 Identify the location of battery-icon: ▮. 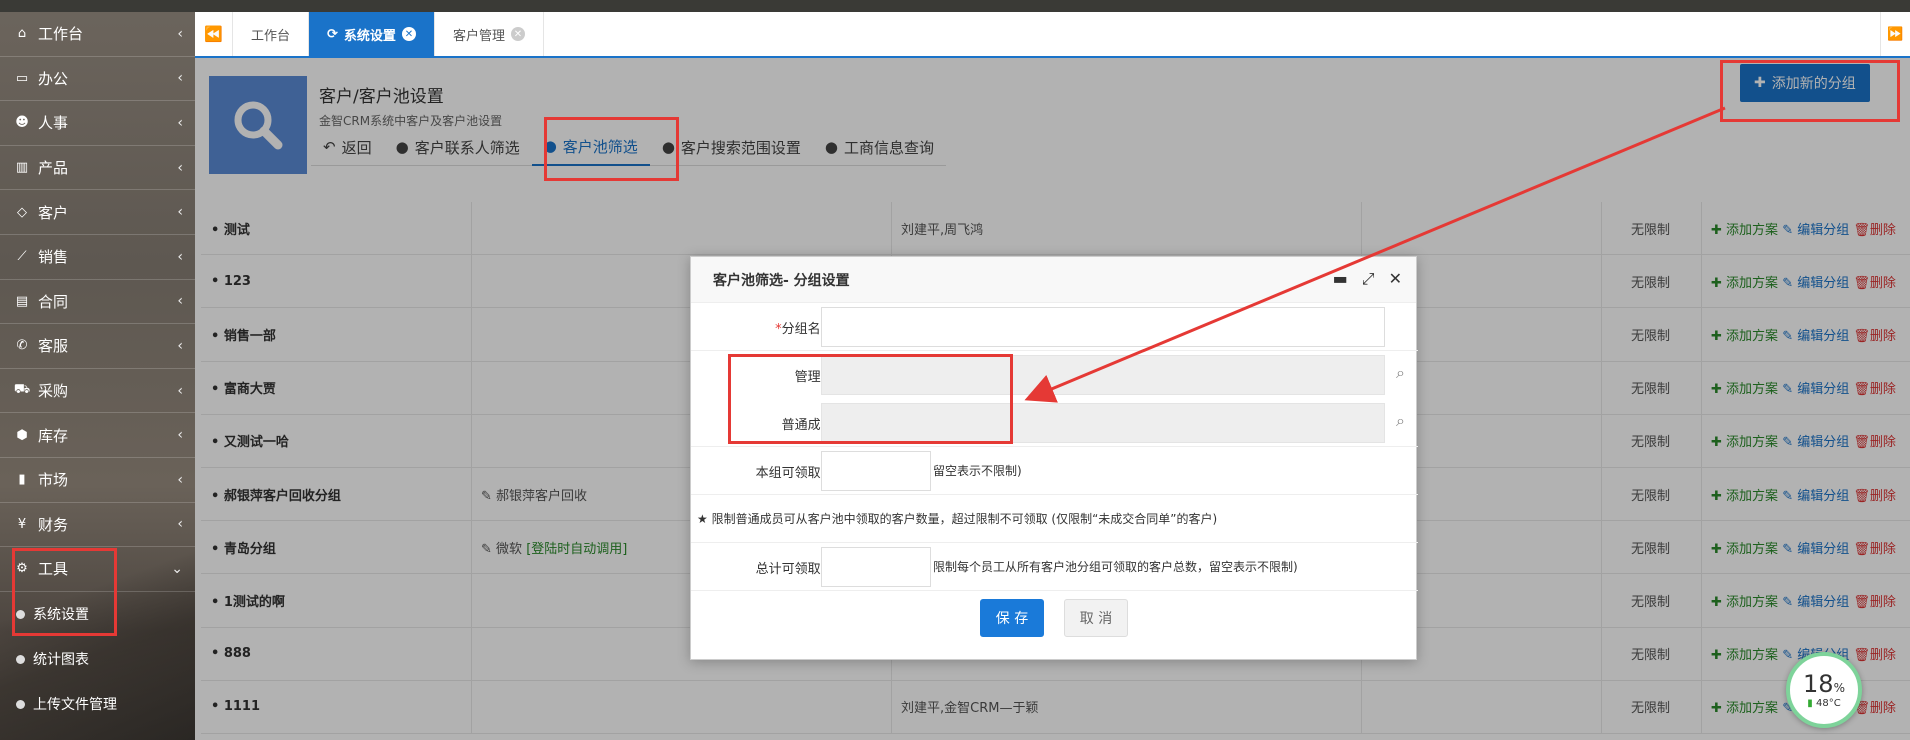
(1810, 703).